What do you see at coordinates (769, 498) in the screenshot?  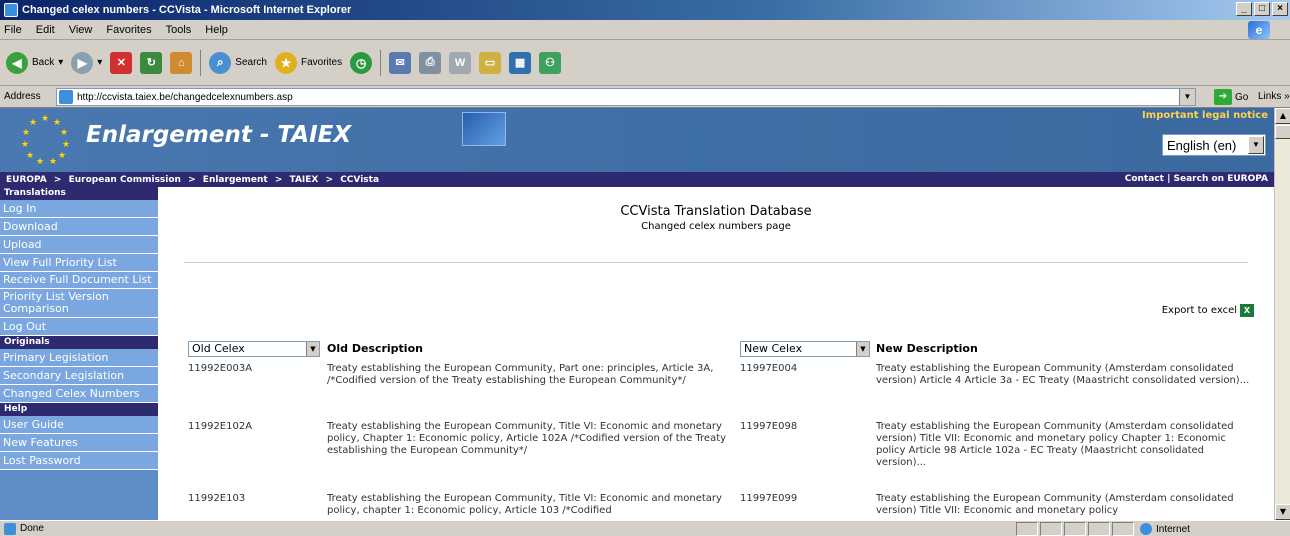 I see `new-celex-cell: 11997E099` at bounding box center [769, 498].